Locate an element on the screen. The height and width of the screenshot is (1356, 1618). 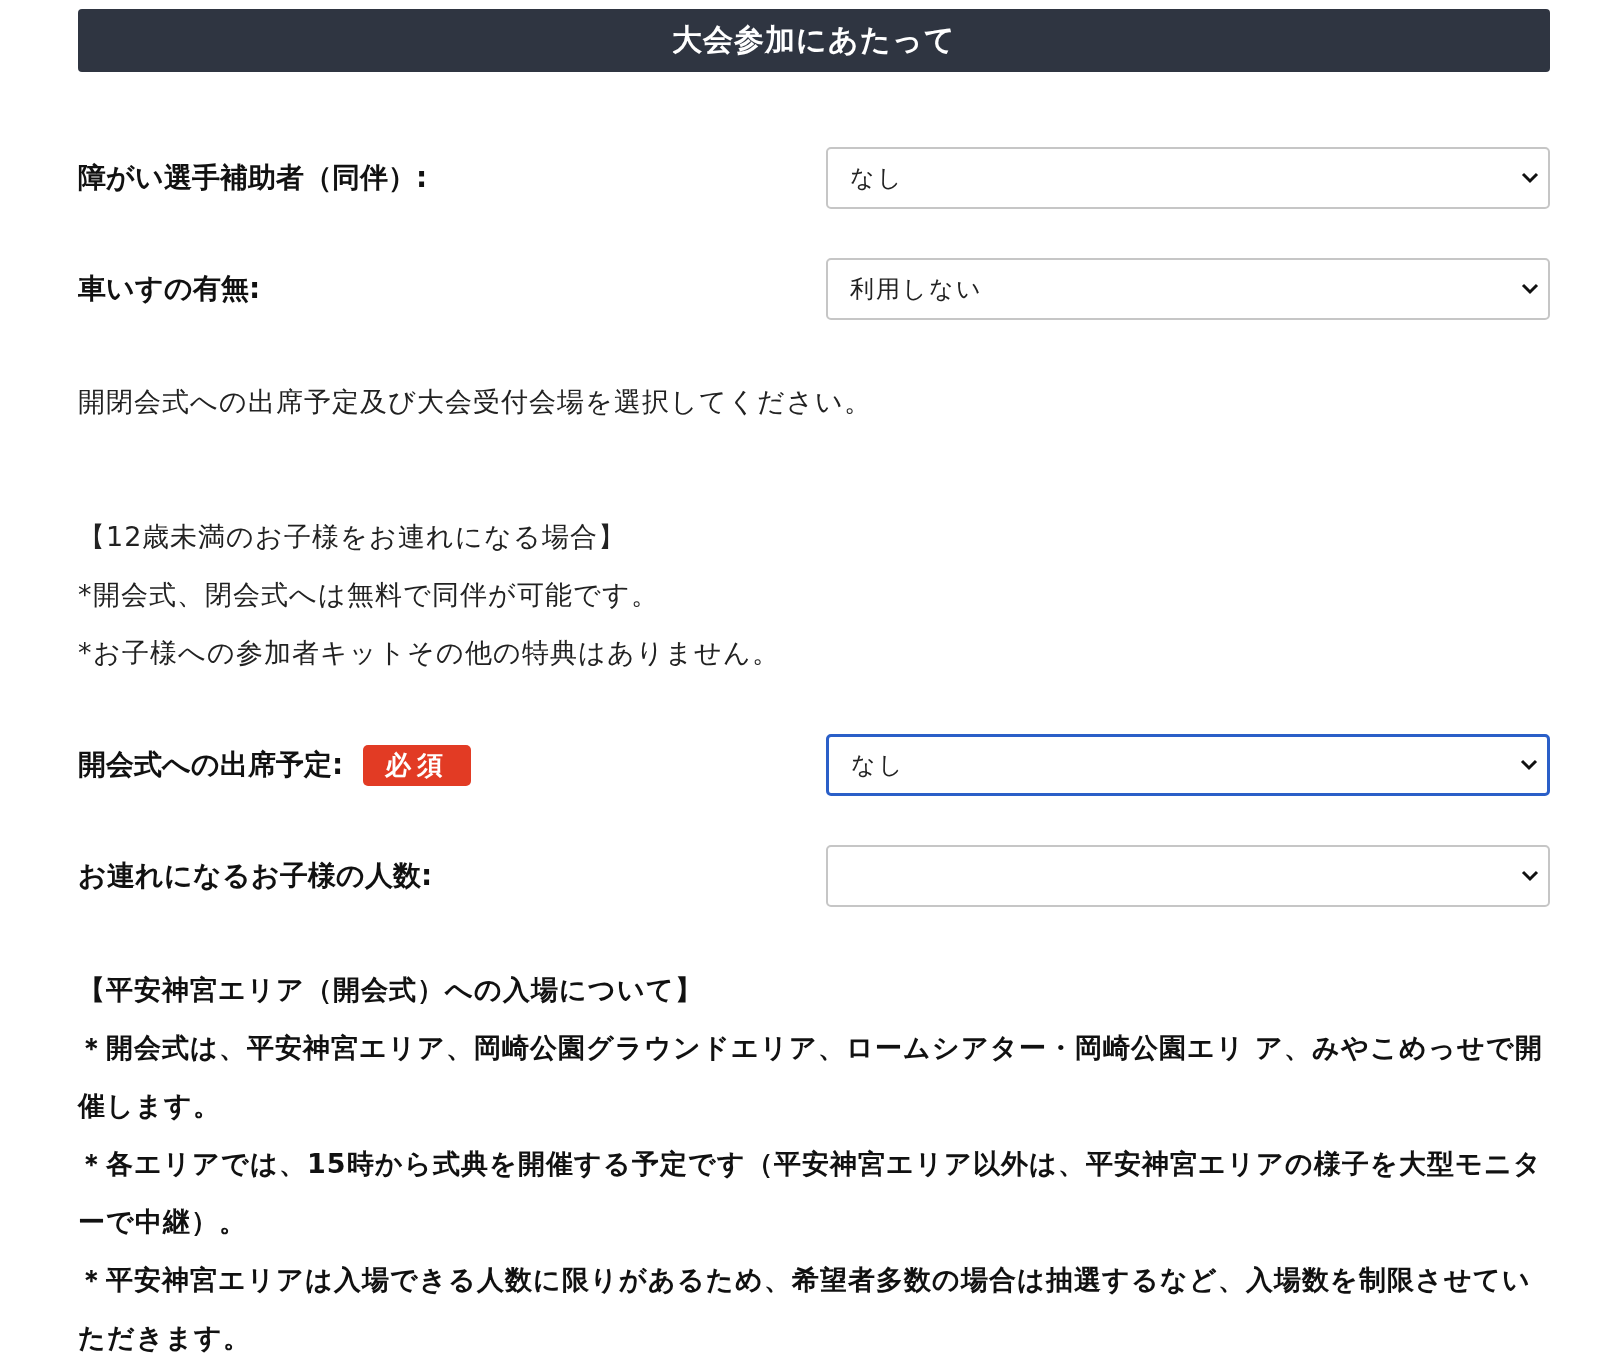
section-header: 大会参加にあたって is located at coordinates (814, 40).